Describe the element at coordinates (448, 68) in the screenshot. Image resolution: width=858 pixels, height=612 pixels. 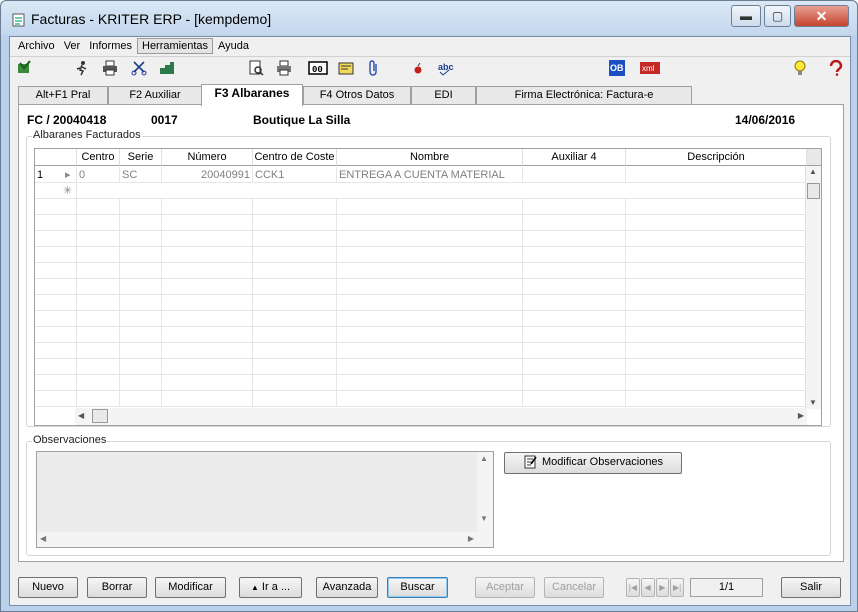
I see `spellcheck-icon: abc` at that location.